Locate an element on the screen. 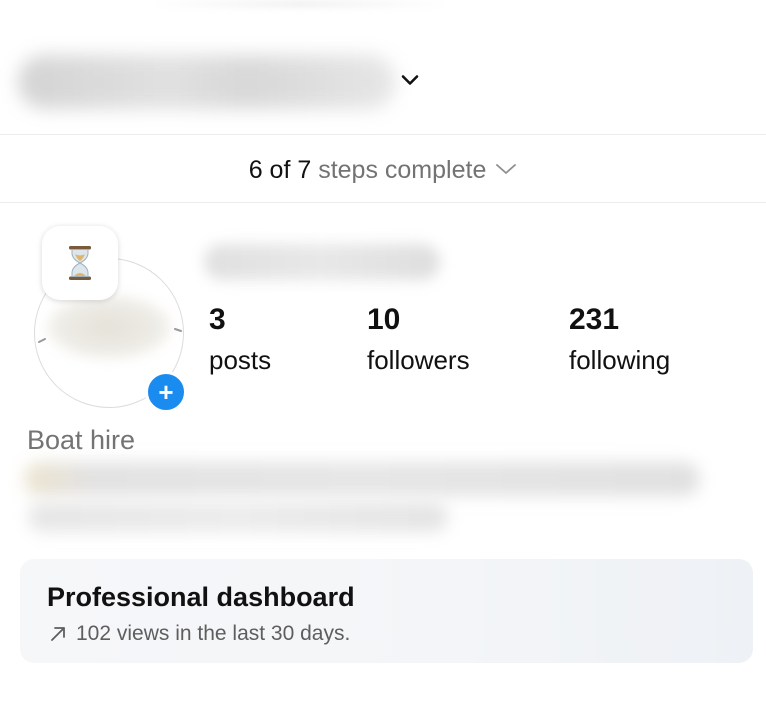  hourglass-icon is located at coordinates (80, 263).